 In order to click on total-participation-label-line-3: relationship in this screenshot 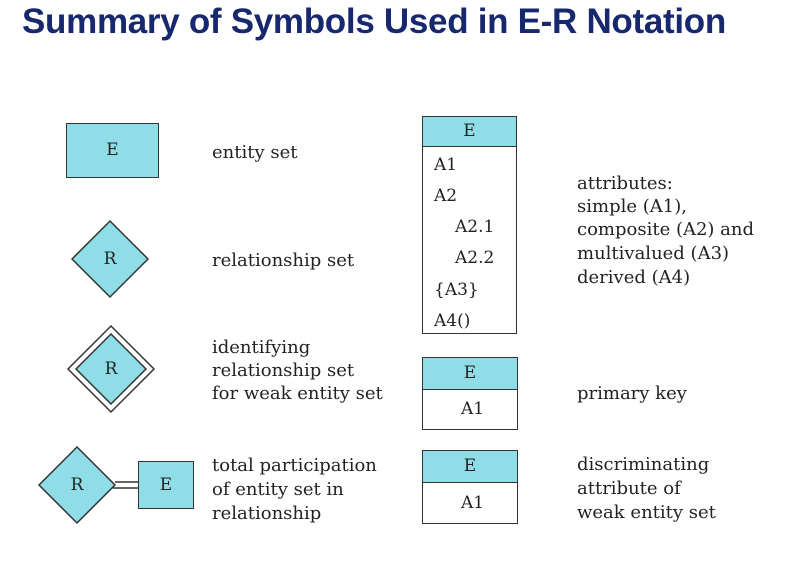, I will do `click(267, 513)`.